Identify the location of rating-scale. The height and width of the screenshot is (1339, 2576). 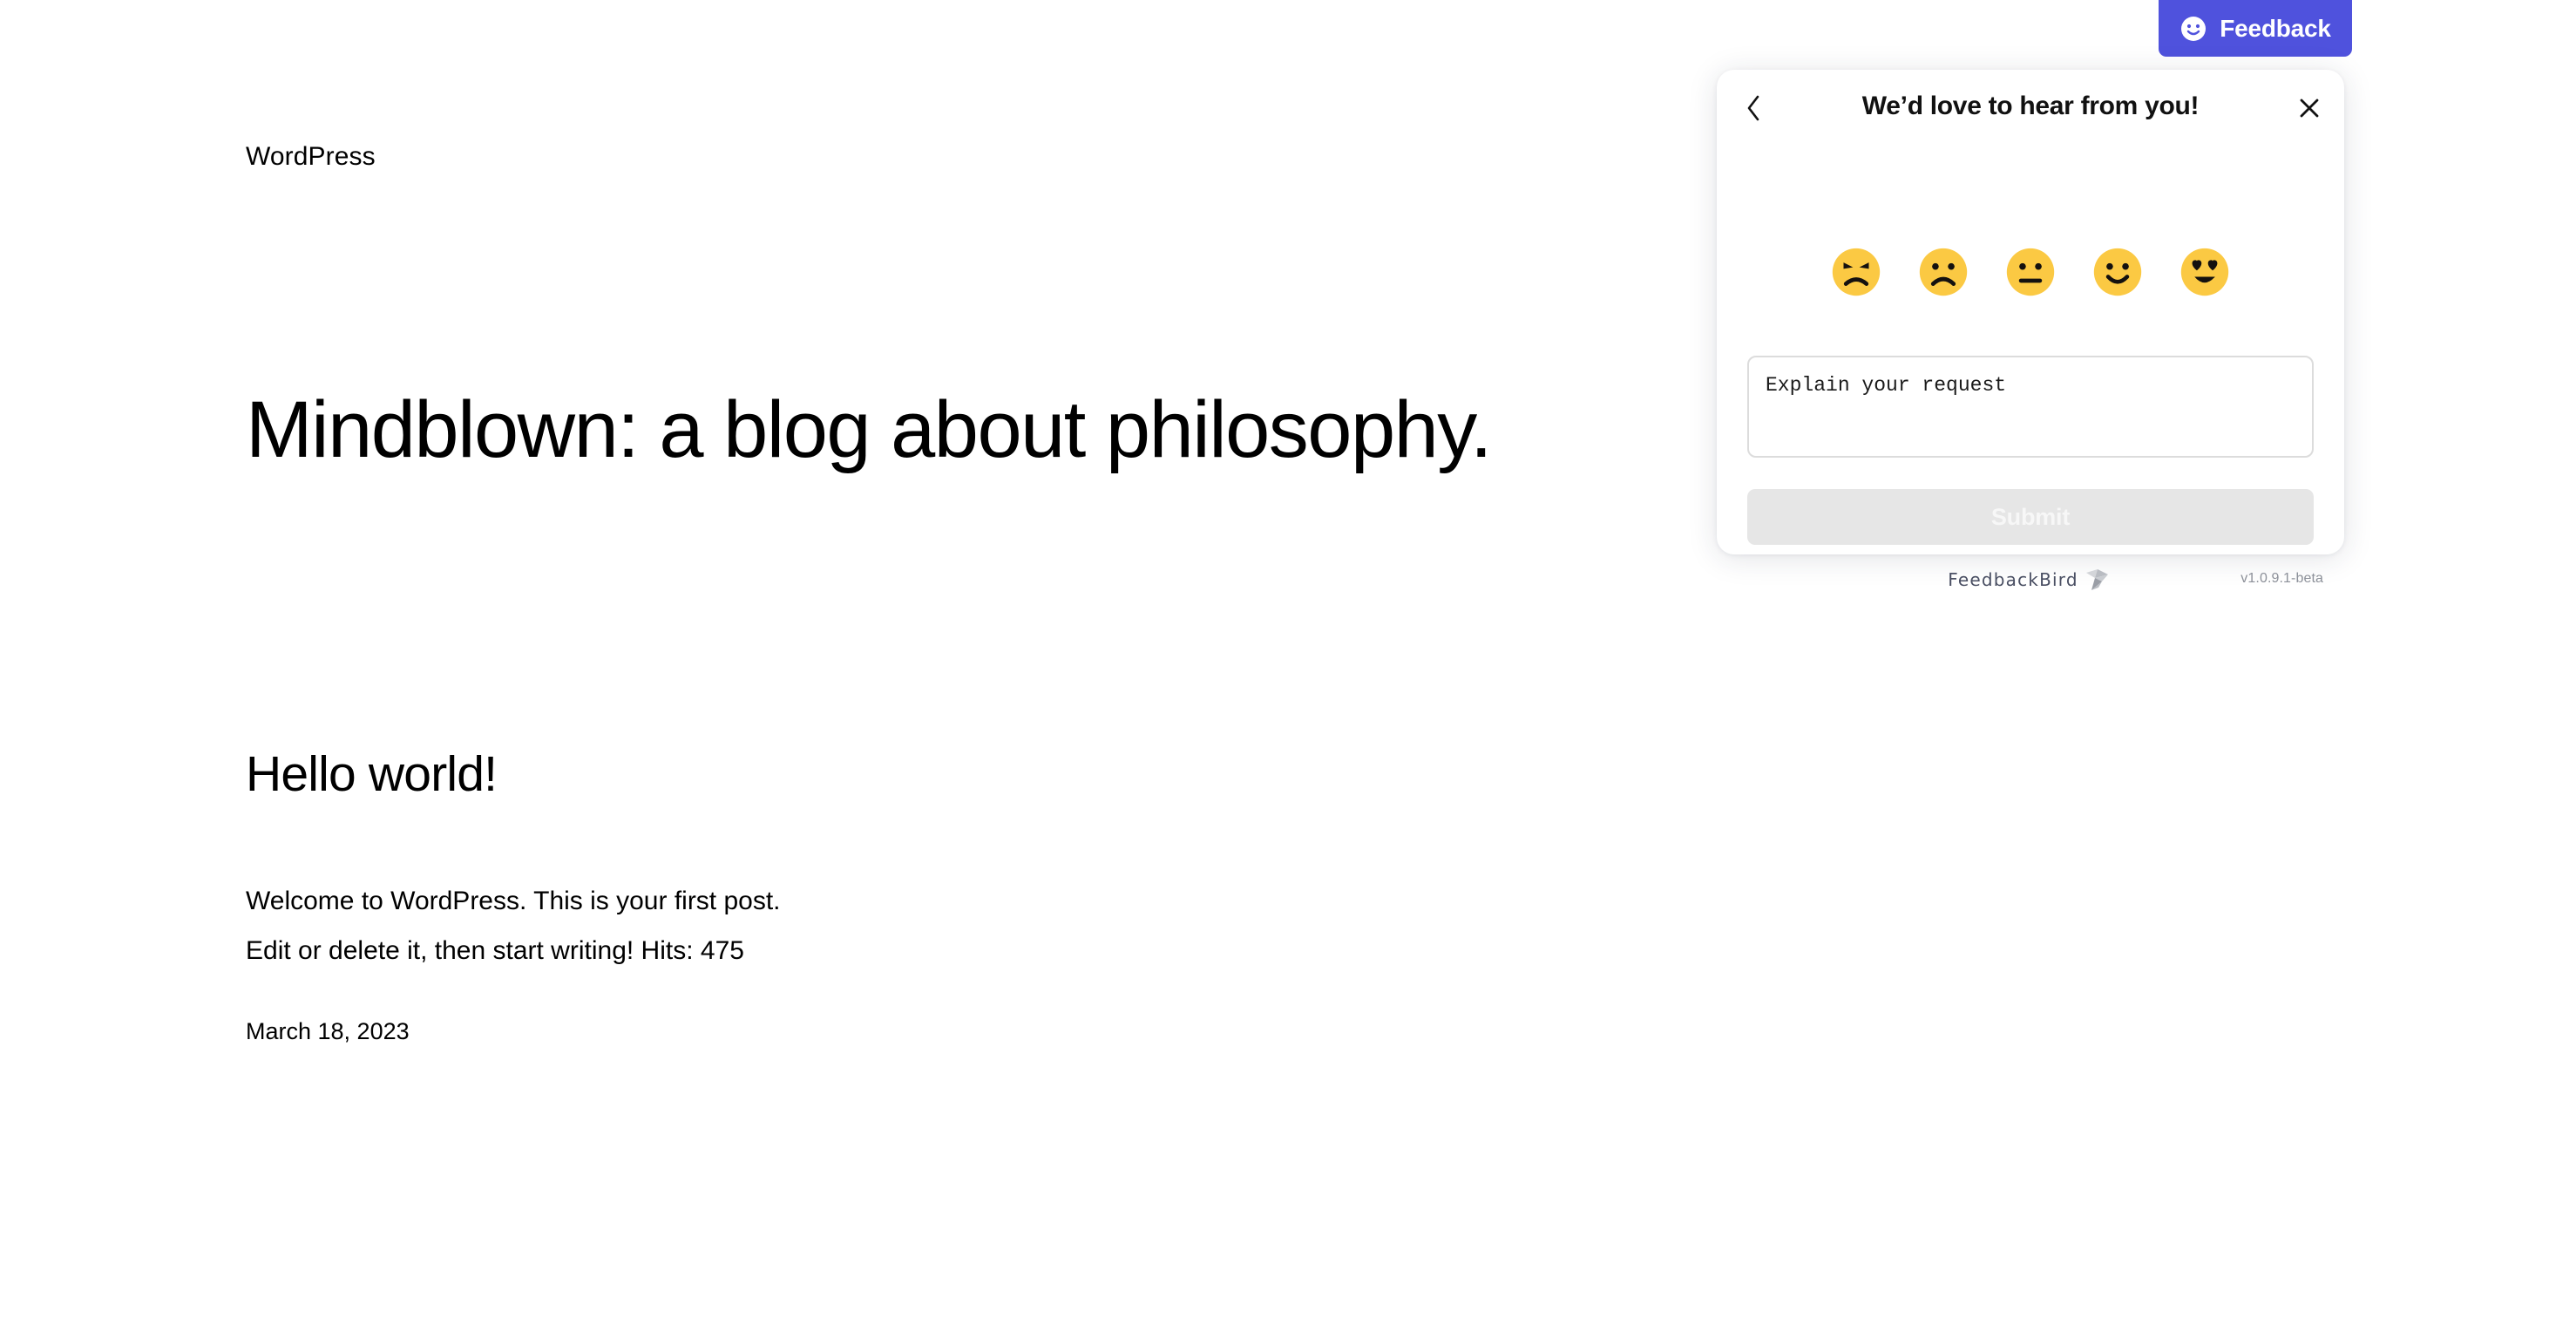
(2031, 272).